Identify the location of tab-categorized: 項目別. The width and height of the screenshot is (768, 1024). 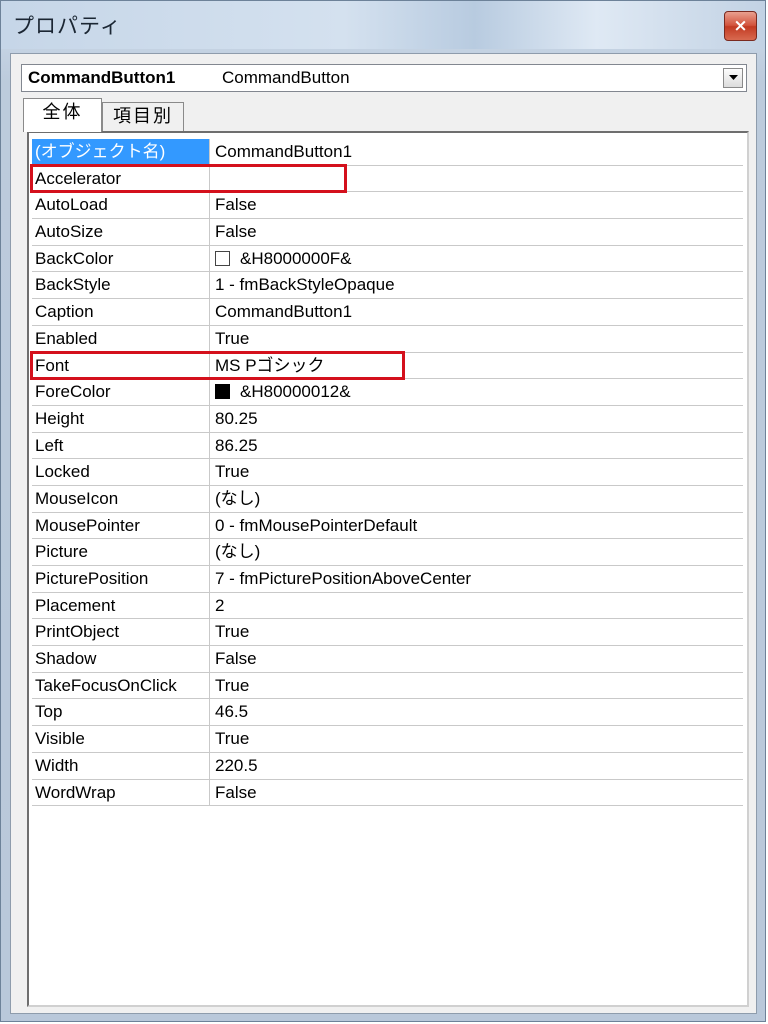
(143, 117).